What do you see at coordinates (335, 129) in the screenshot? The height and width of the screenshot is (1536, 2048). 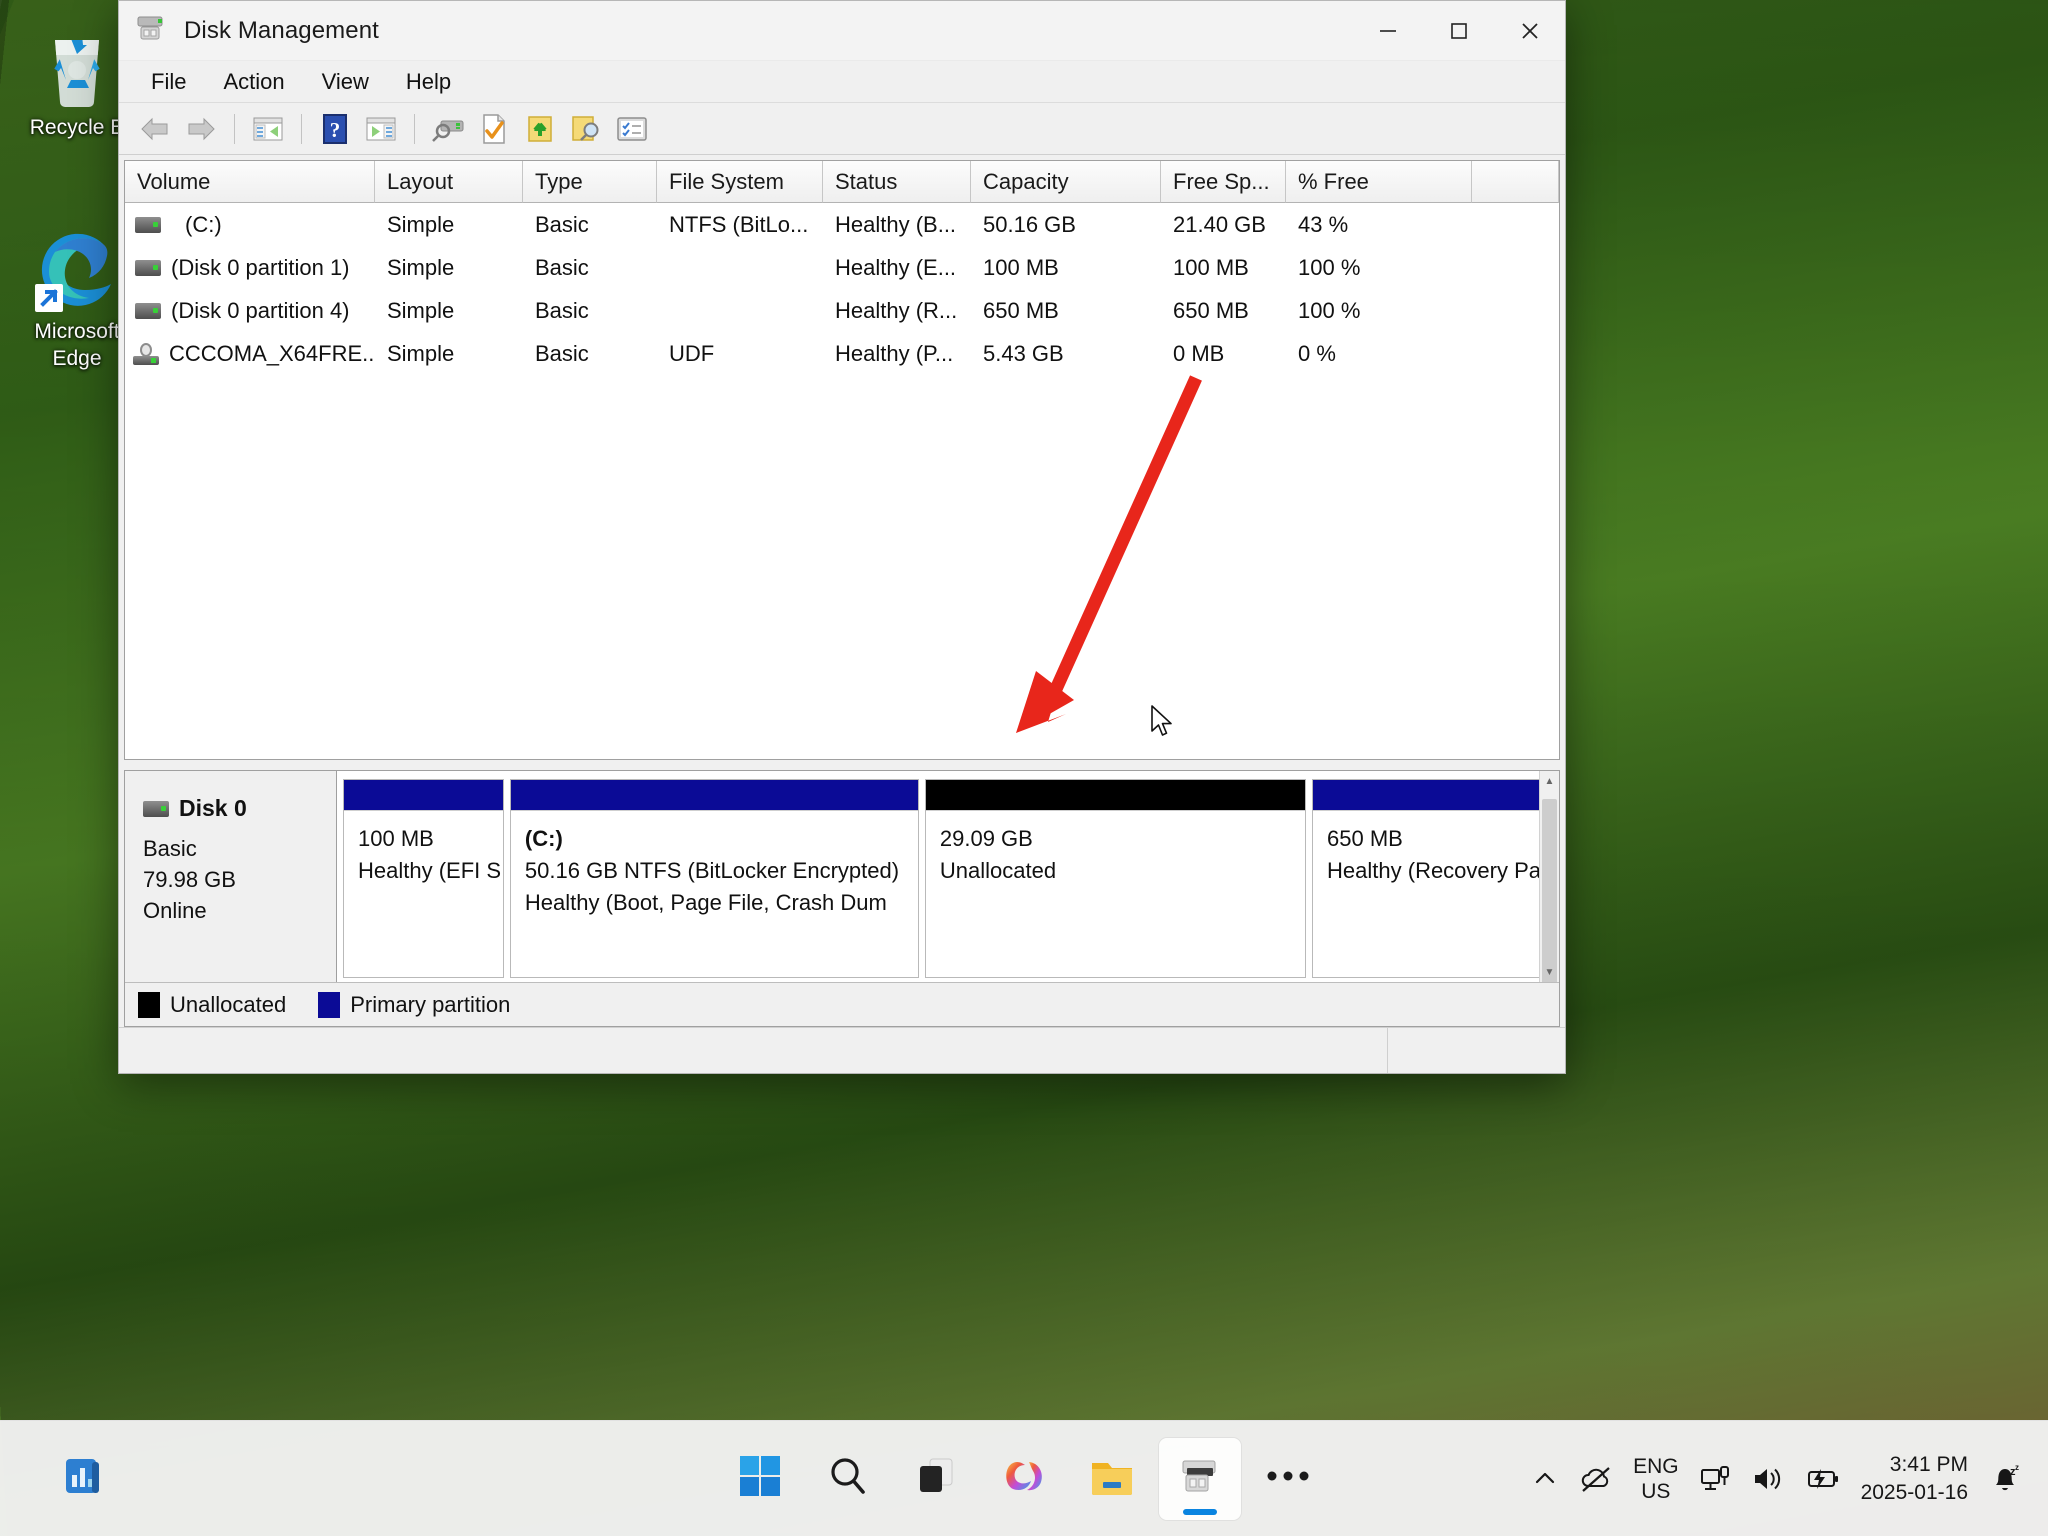 I see `help-button: ?` at bounding box center [335, 129].